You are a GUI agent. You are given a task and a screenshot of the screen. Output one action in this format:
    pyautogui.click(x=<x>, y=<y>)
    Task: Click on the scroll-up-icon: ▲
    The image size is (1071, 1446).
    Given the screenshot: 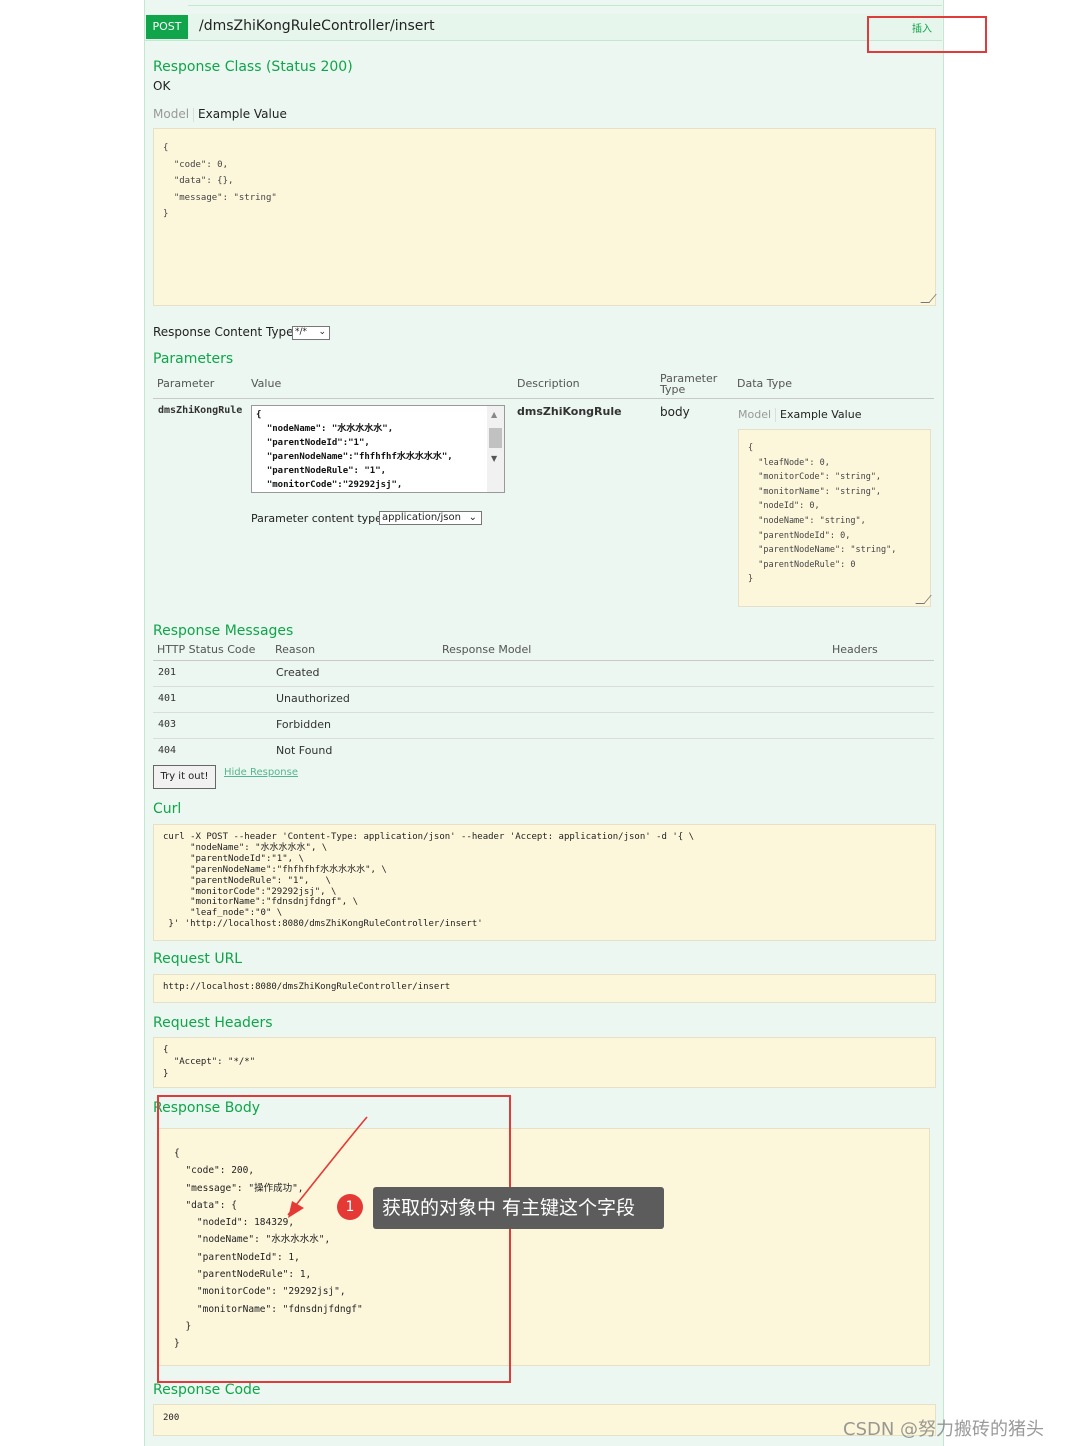 What is the action you would take?
    pyautogui.click(x=494, y=414)
    